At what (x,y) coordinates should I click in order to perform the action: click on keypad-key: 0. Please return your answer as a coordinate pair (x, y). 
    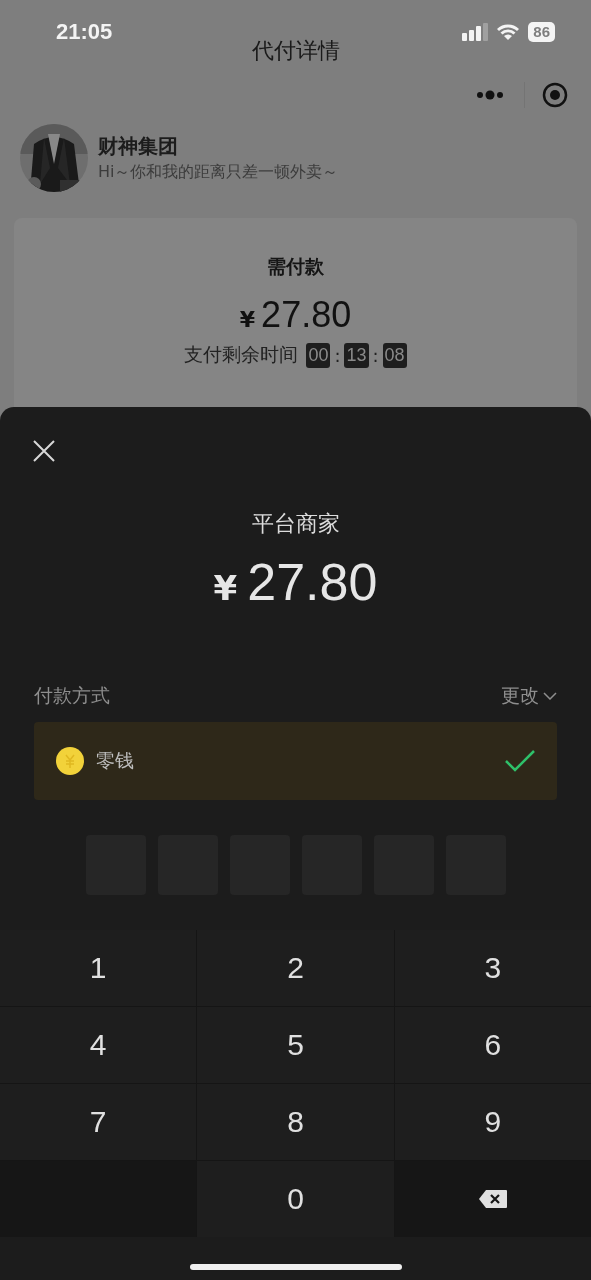
    Looking at the image, I should click on (295, 1199).